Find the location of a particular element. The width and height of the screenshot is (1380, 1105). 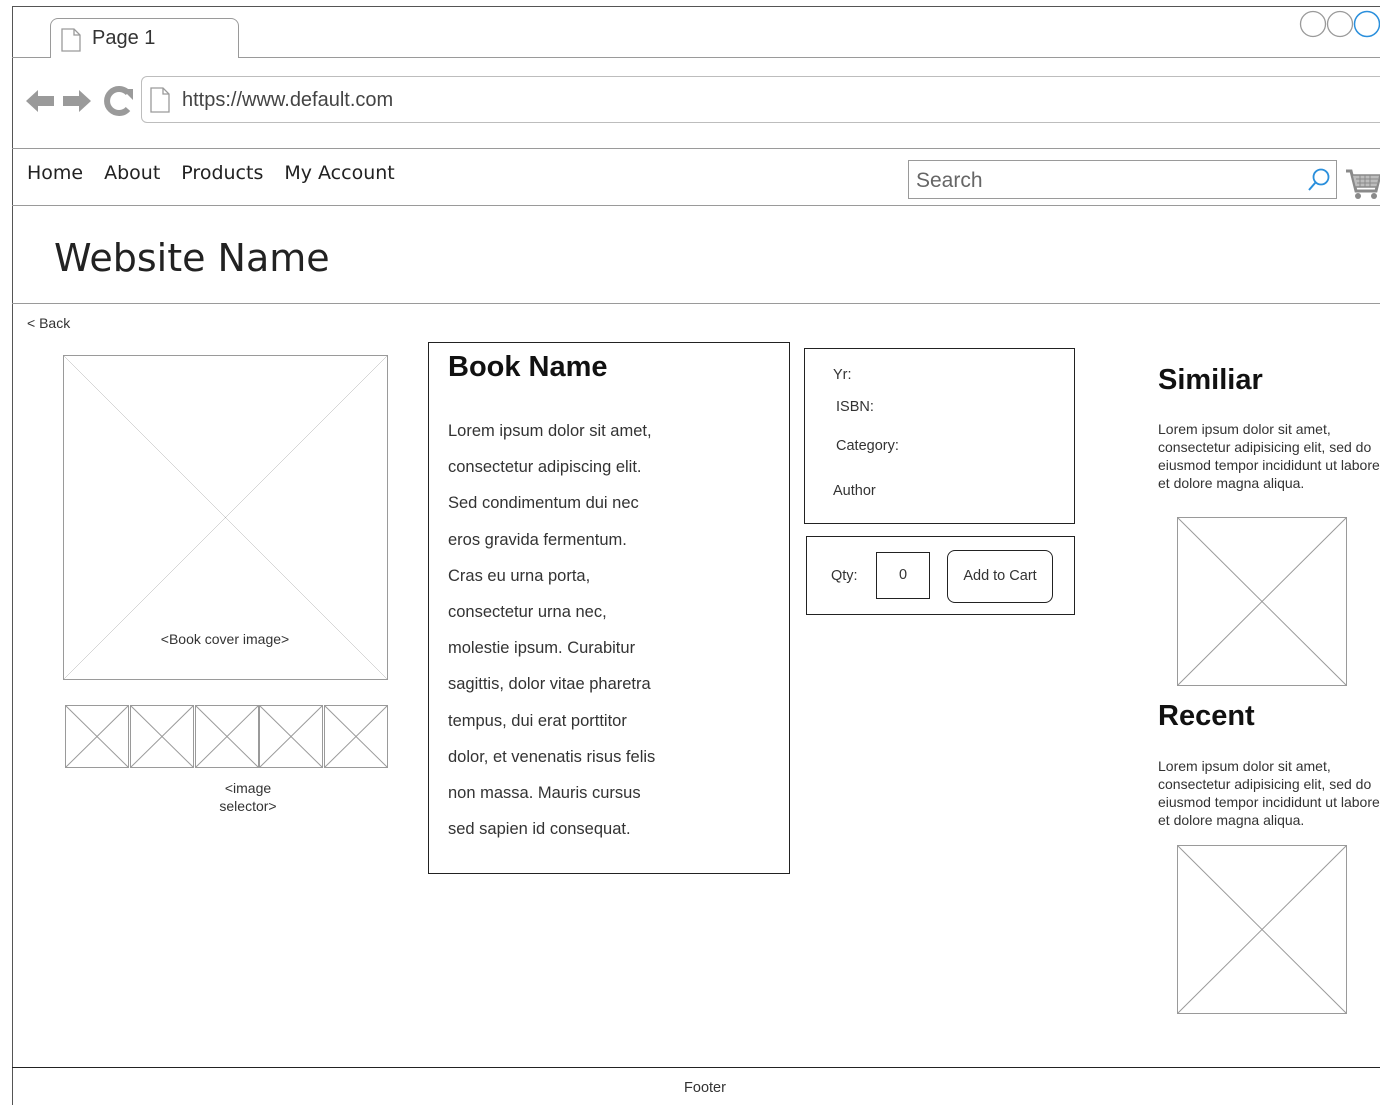

site-title: Website Name is located at coordinates (192, 258).